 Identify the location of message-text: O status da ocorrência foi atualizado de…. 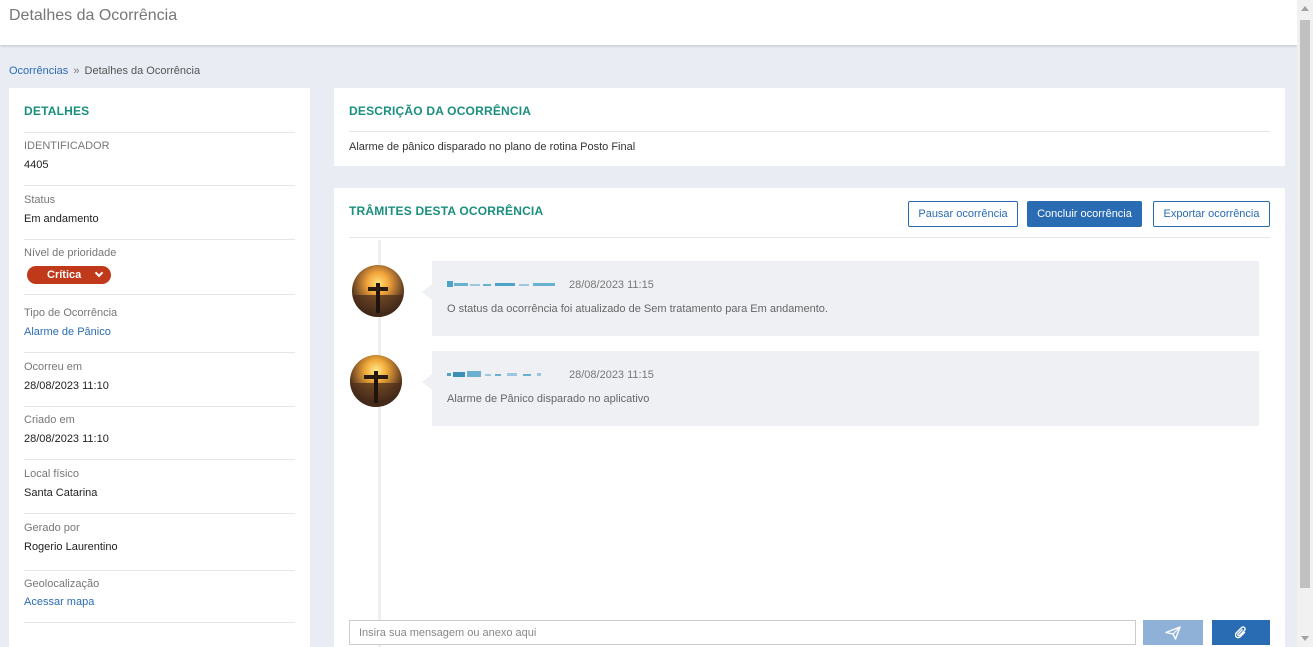
(637, 309).